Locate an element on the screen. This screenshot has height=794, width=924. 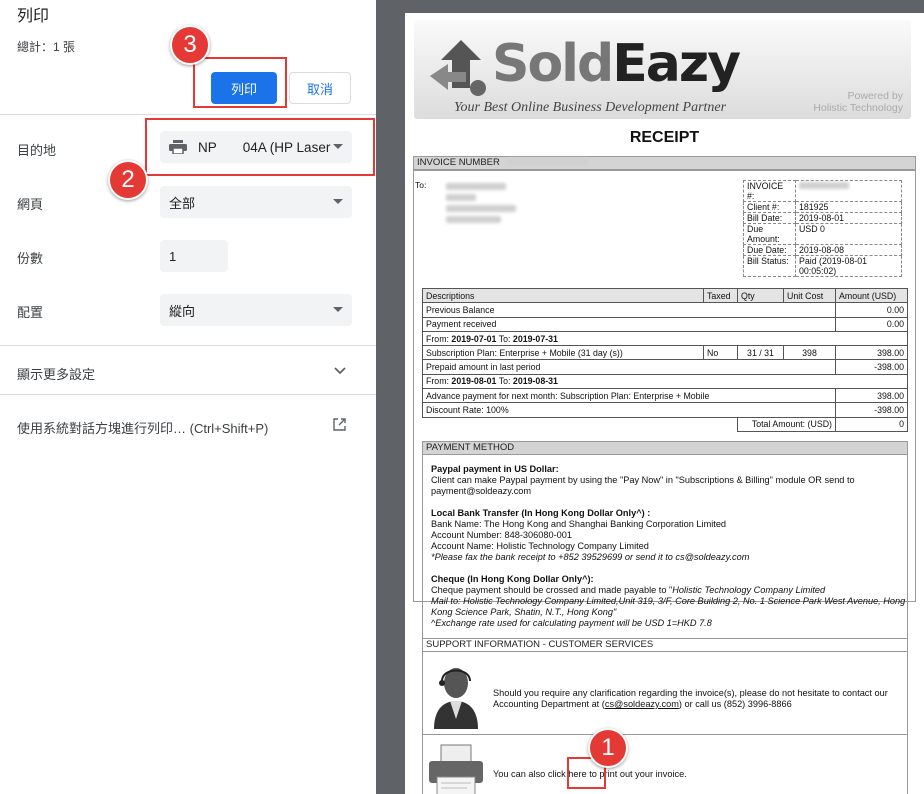
table-row: Previous Balance 0.00 is located at coordinates (665, 310).